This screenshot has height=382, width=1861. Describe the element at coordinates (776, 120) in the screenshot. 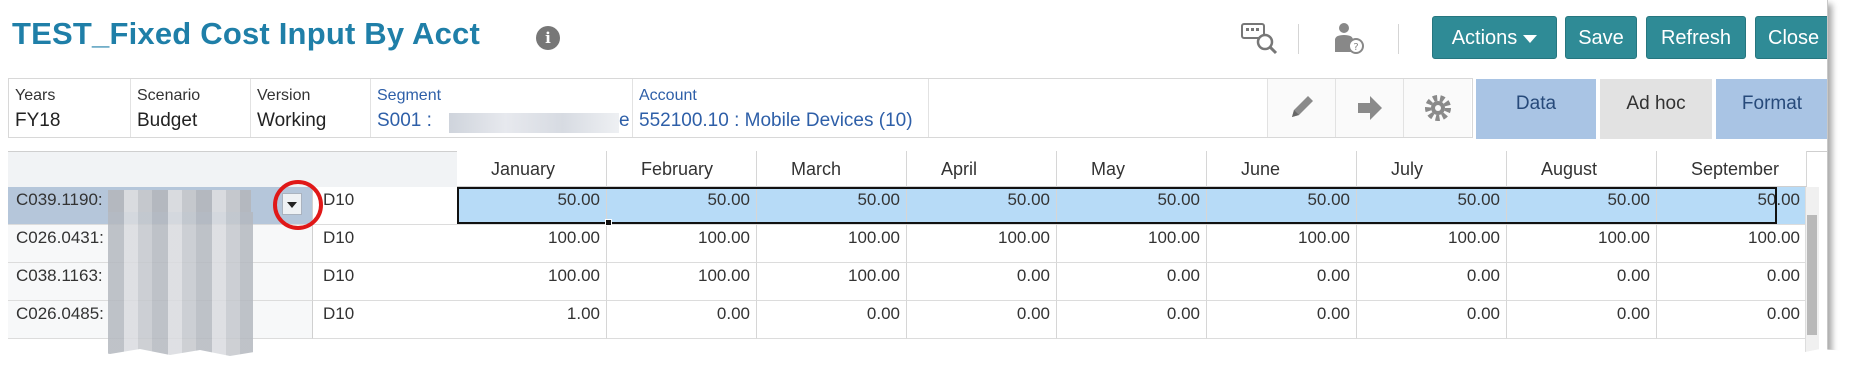

I see `pov-value: 552100.10 : Mobile Devices (10)` at that location.